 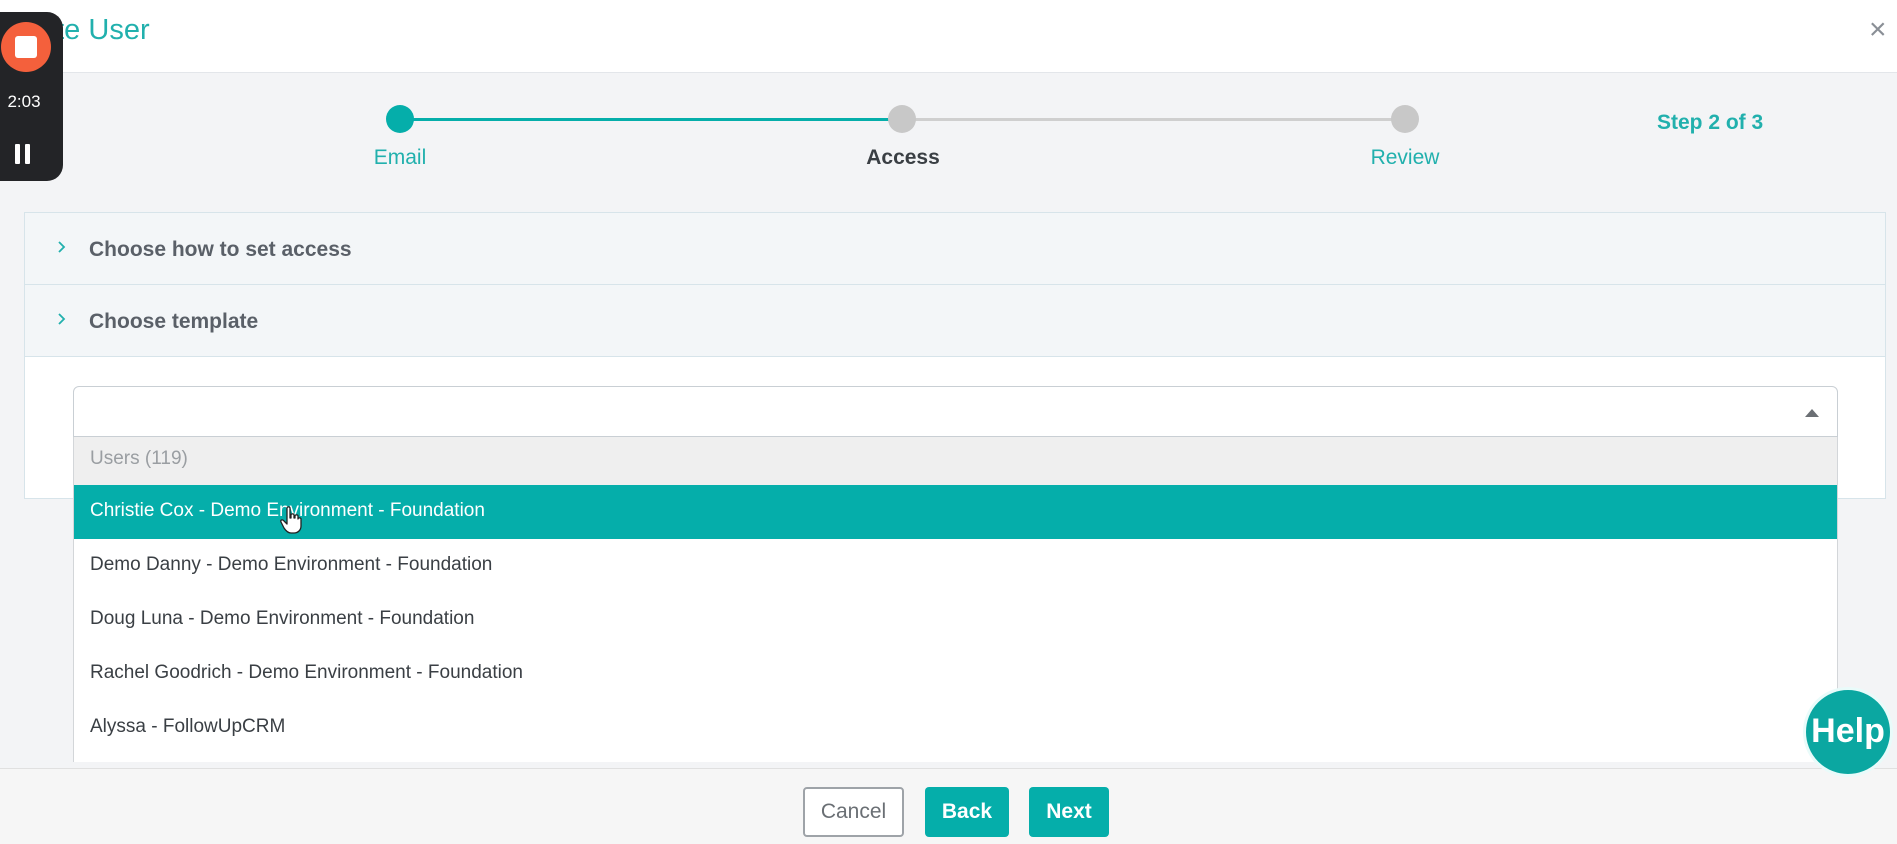 I want to click on cancel-button: Cancel, so click(x=853, y=812).